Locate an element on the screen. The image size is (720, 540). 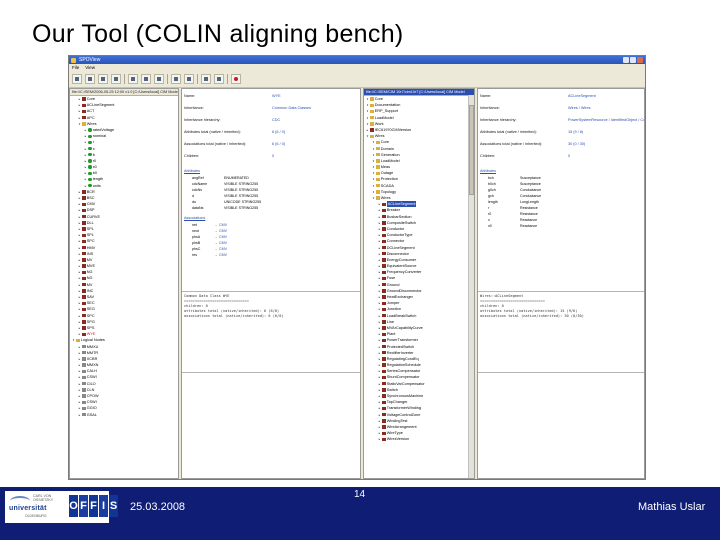
window-titlebar: SPOView is located at coordinates (357, 60).